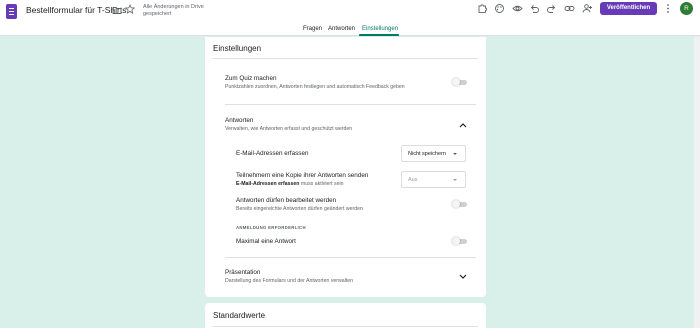  I want to click on quiz-toggle, so click(459, 82).